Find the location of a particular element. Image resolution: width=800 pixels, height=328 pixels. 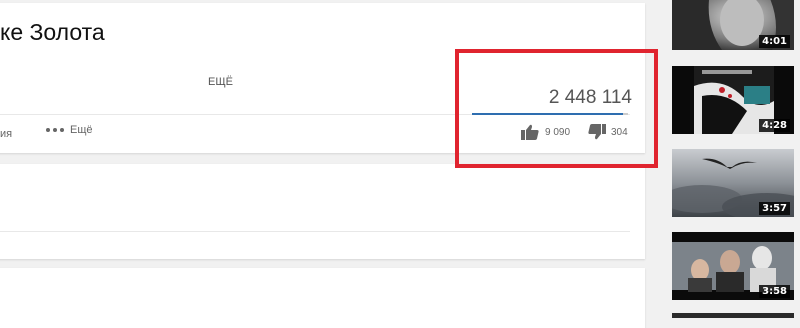

related-video-thumbnail: 4:01 is located at coordinates (733, 25).